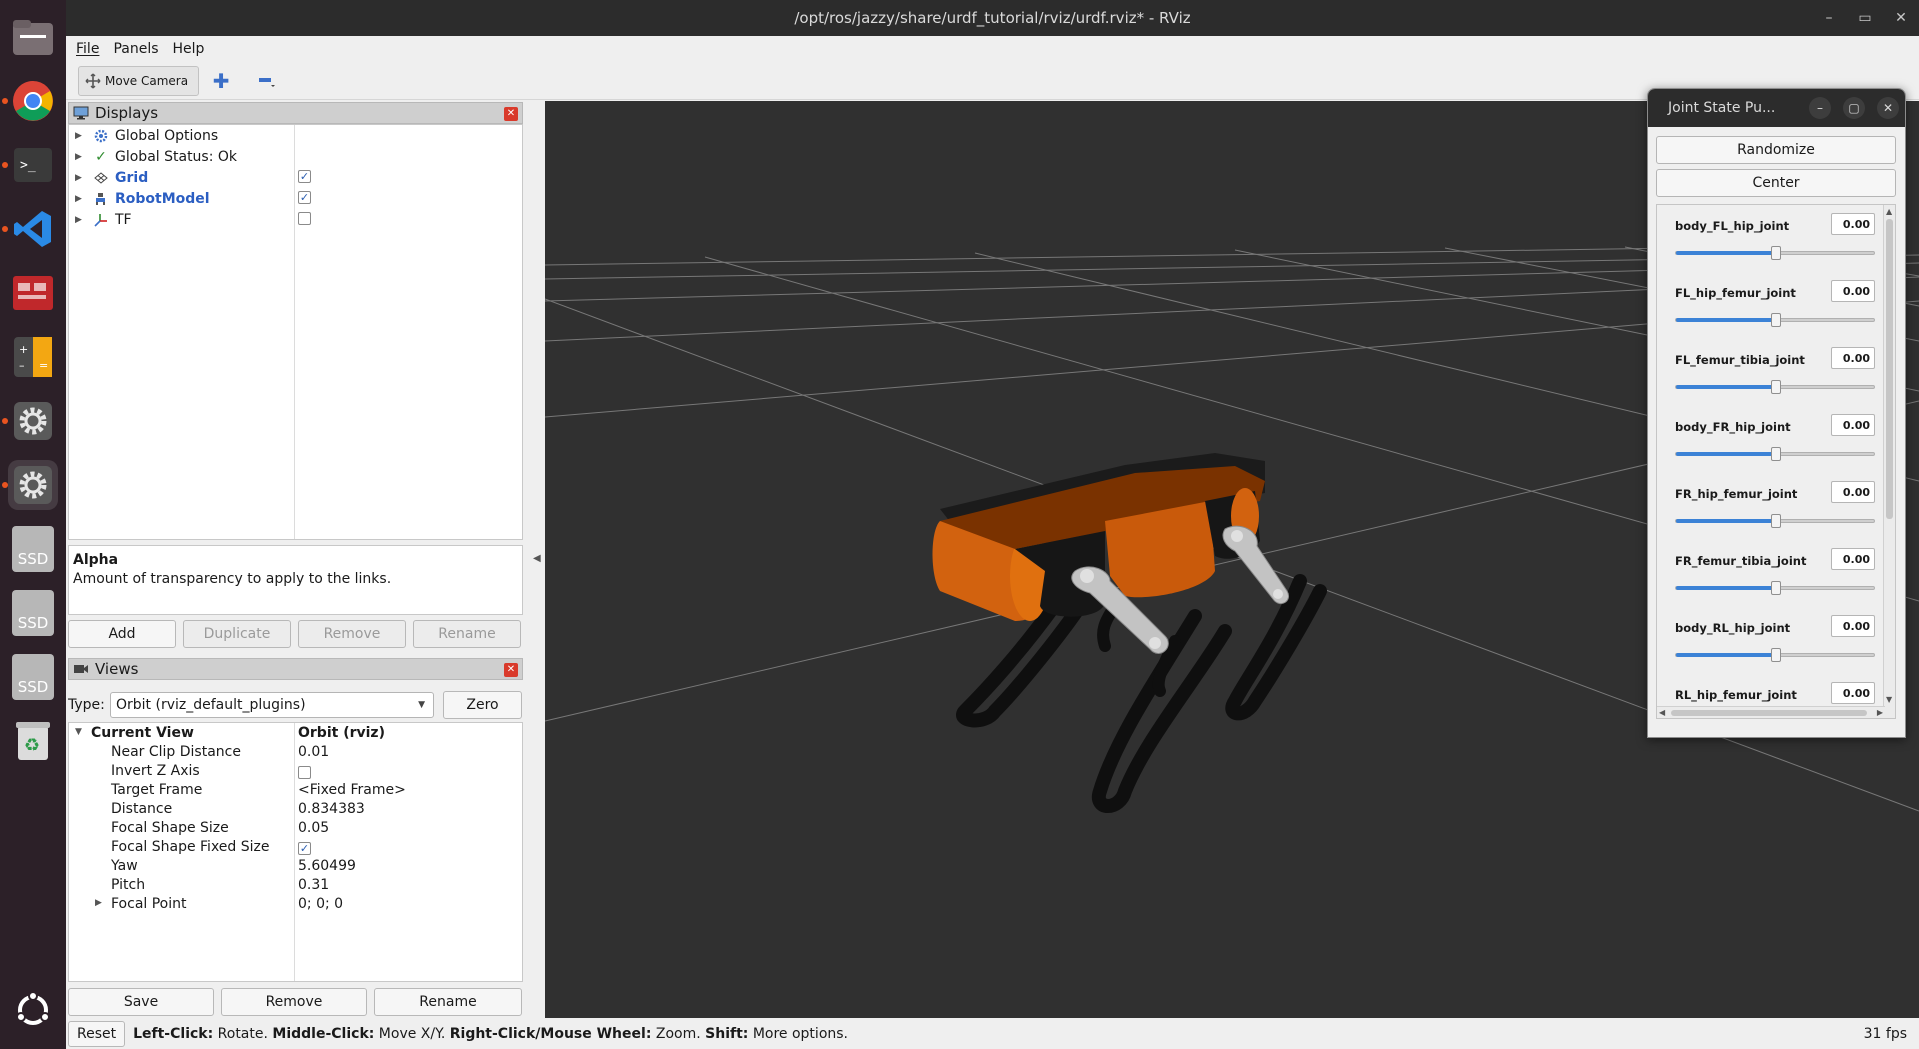 The height and width of the screenshot is (1049, 1919). Describe the element at coordinates (296, 135) in the screenshot. I see `display-global-options: ▶ Global Options` at that location.